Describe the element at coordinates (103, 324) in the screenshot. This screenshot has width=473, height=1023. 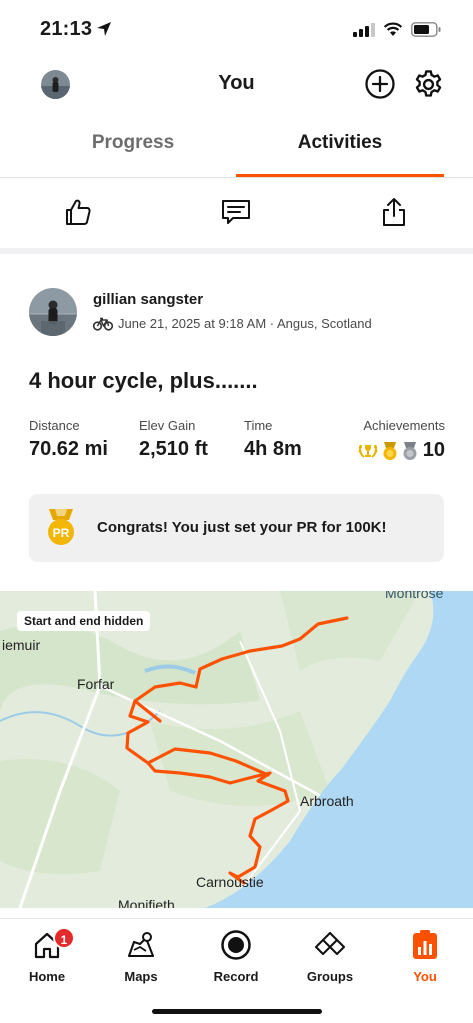
I see `bike-icon` at that location.